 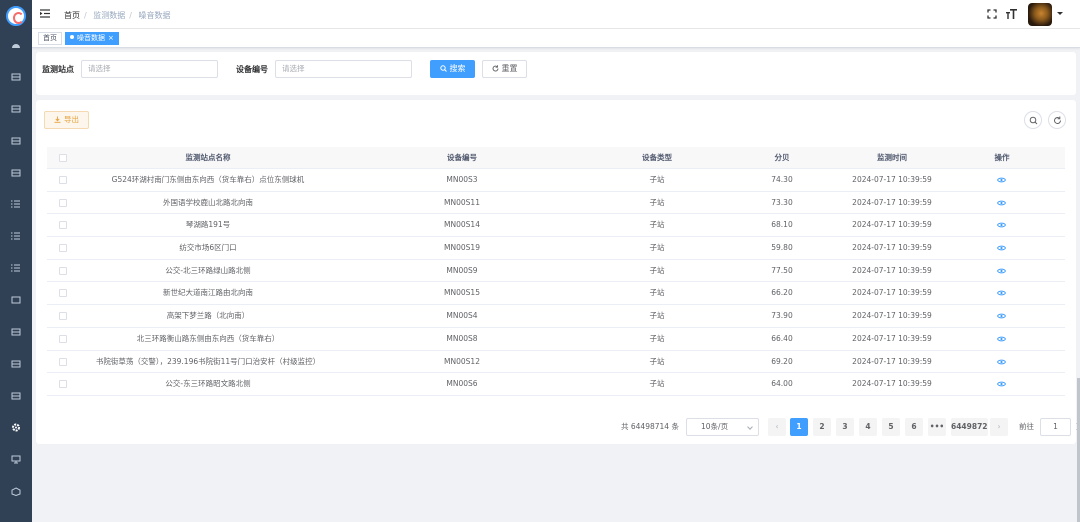 I want to click on tag-home: 首页, so click(x=50, y=38).